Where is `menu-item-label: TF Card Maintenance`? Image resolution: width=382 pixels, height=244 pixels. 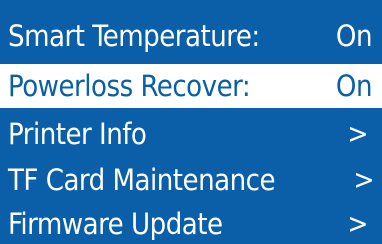 menu-item-label: TF Card Maintenance is located at coordinates (142, 180).